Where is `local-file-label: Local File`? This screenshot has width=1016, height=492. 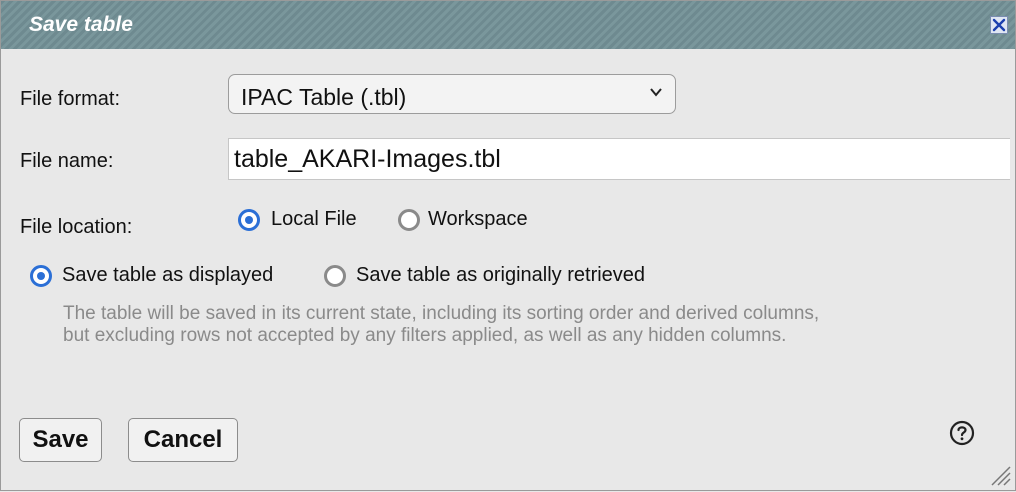 local-file-label: Local File is located at coordinates (314, 219).